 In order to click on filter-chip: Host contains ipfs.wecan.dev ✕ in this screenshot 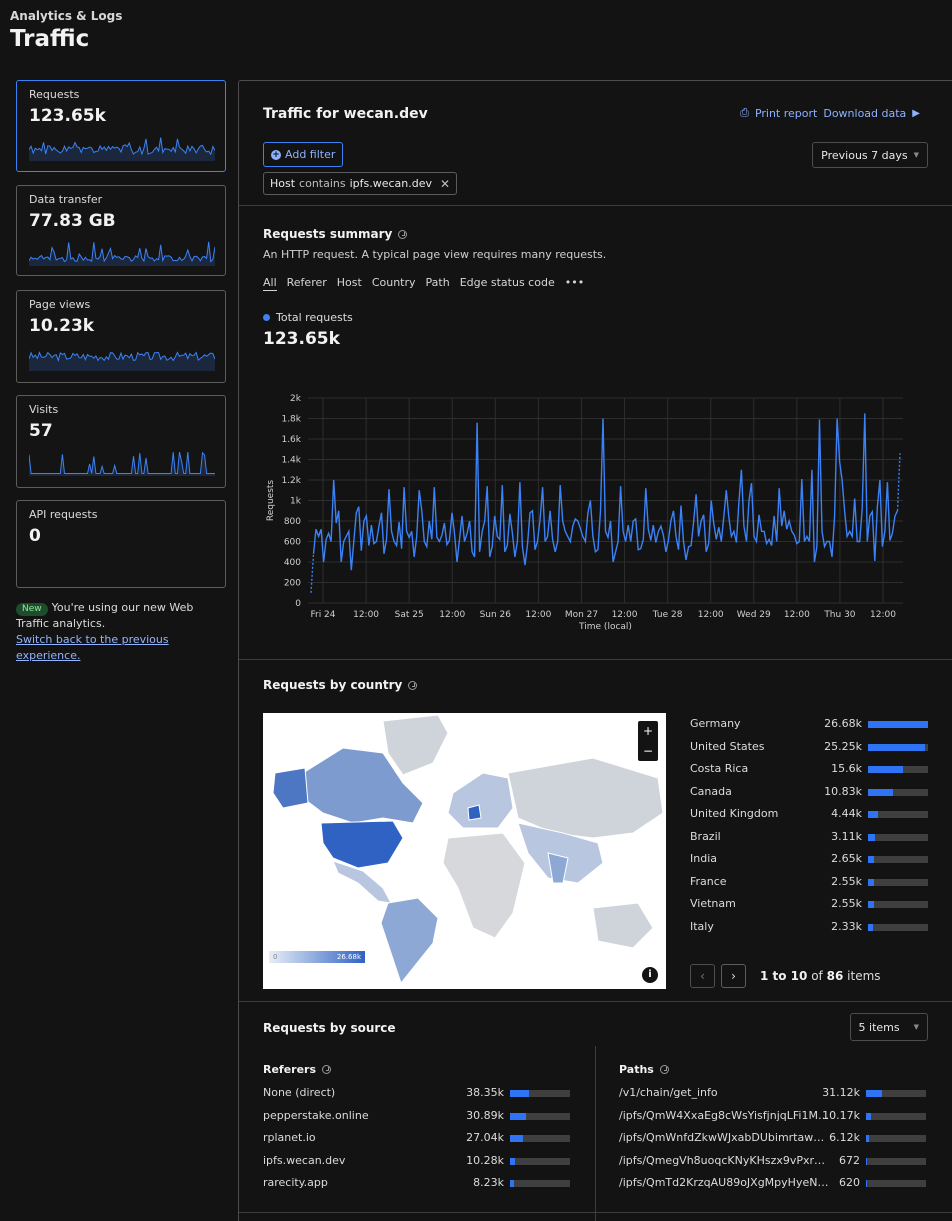, I will do `click(360, 183)`.